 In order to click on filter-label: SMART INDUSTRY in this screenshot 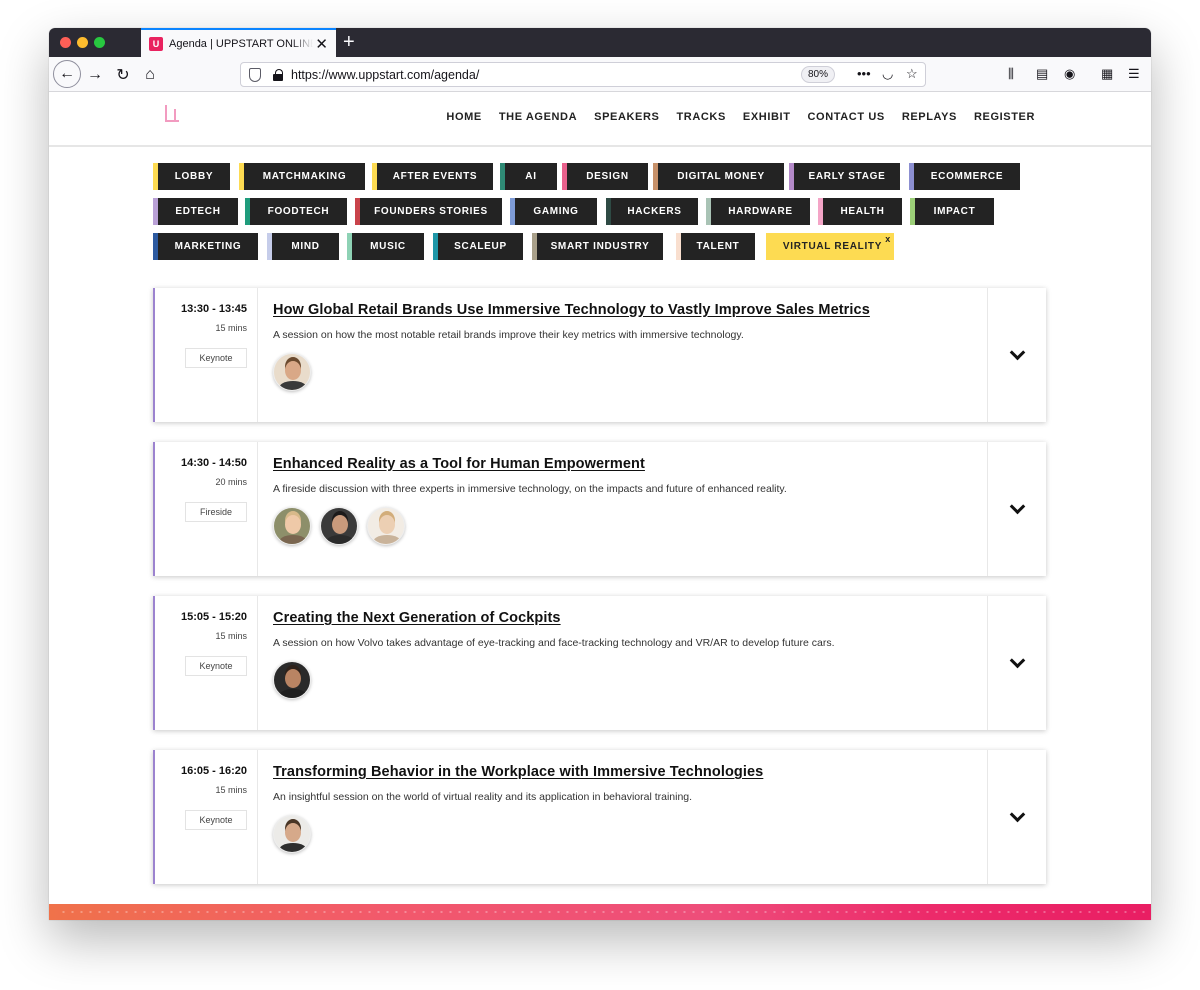, I will do `click(600, 246)`.